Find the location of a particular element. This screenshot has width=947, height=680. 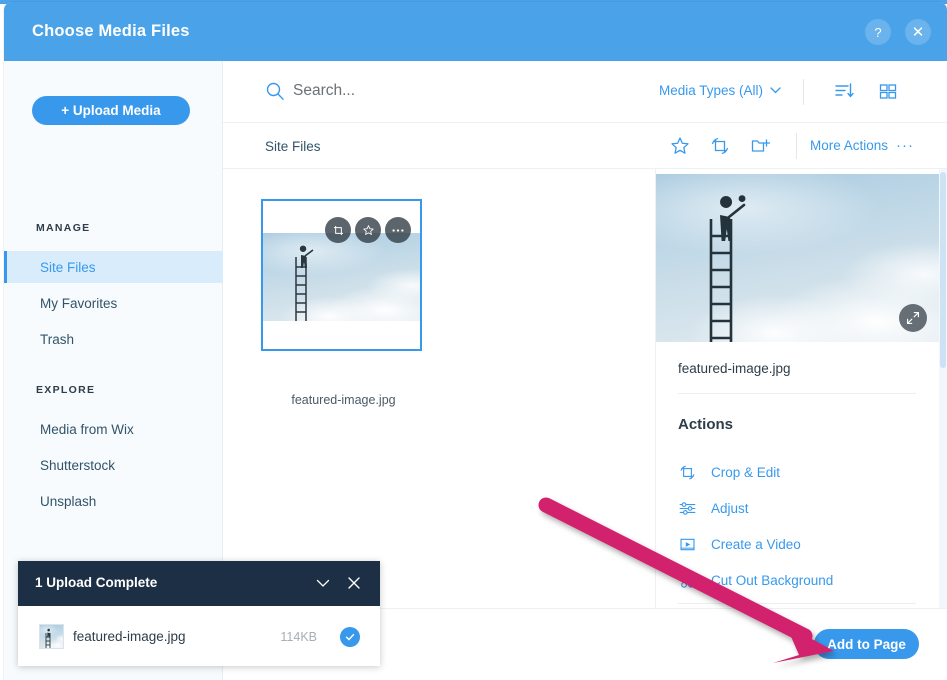

adjust-sliders-icon is located at coordinates (687, 508).